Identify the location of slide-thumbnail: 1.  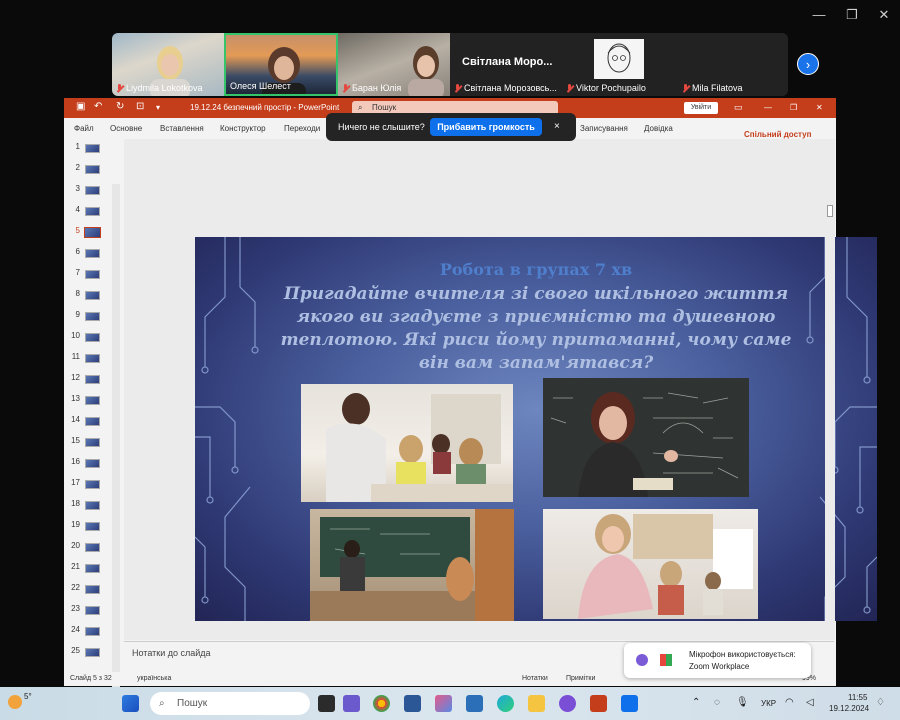
(92, 149).